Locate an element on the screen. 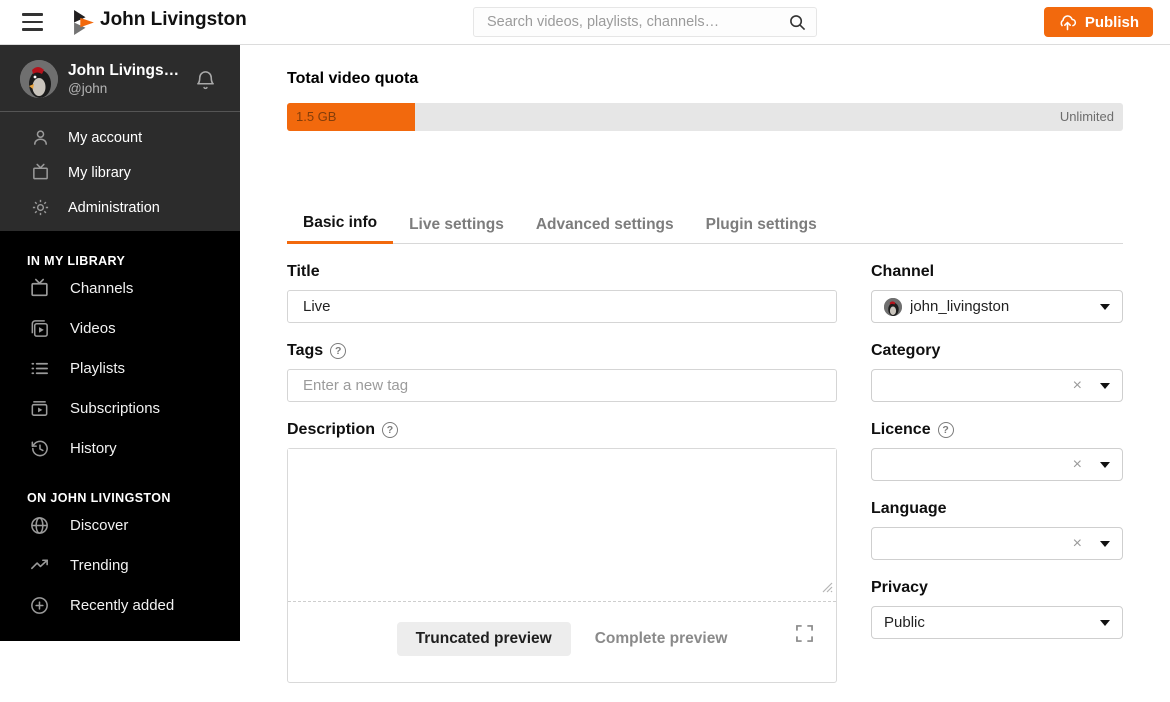 The height and width of the screenshot is (702, 1170). resize-handle-icon is located at coordinates (827, 589).